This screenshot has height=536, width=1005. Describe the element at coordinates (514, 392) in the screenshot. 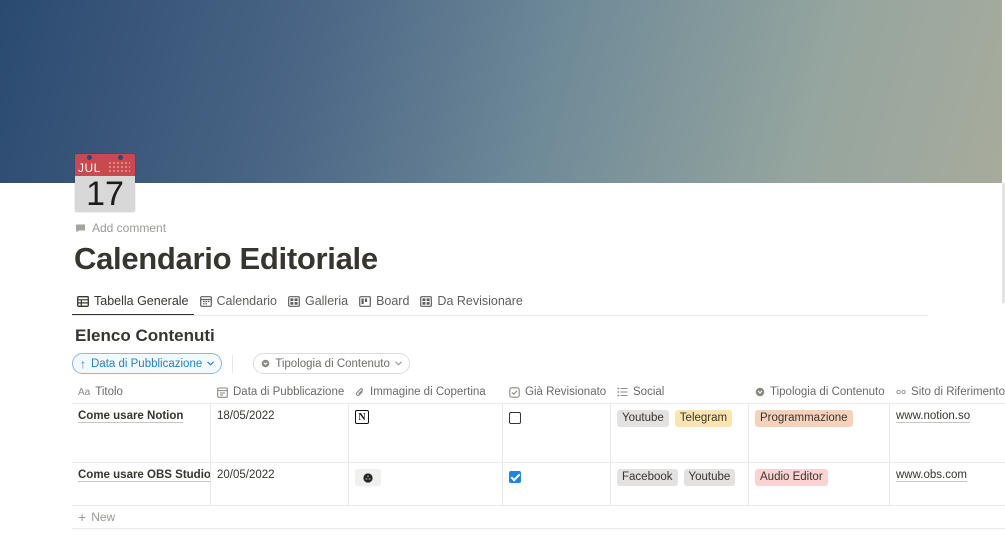

I see `checkbox-property-icon` at that location.